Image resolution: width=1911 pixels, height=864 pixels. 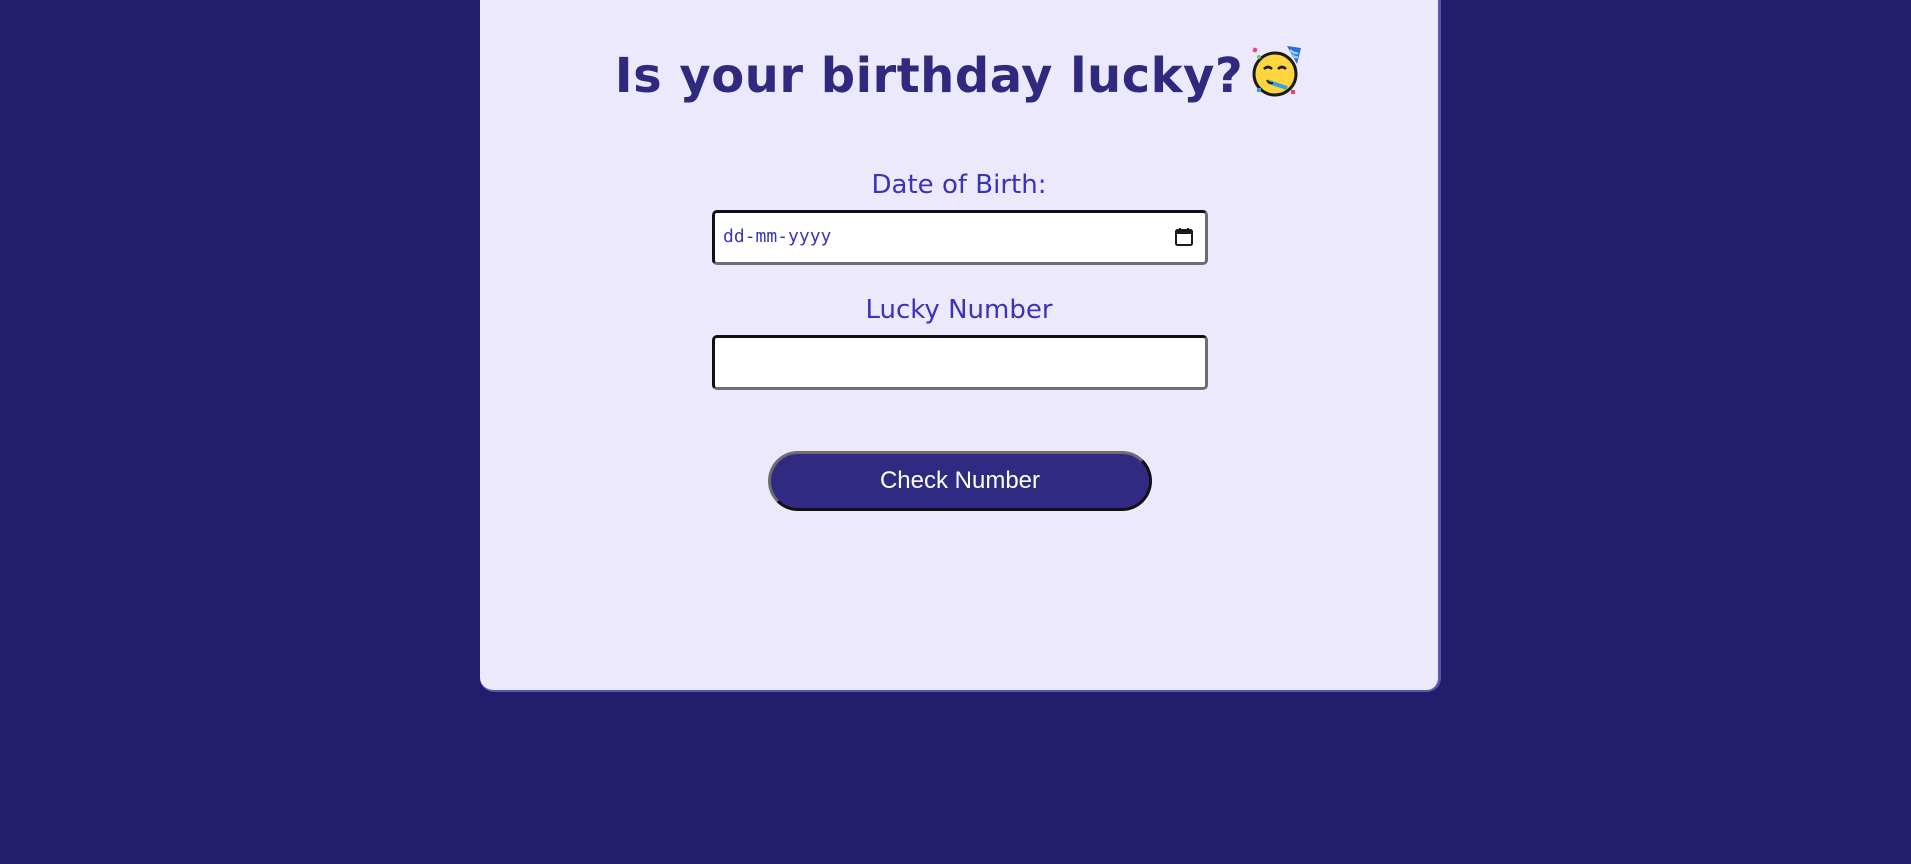 What do you see at coordinates (1184, 237) in the screenshot?
I see `calendar-icon` at bounding box center [1184, 237].